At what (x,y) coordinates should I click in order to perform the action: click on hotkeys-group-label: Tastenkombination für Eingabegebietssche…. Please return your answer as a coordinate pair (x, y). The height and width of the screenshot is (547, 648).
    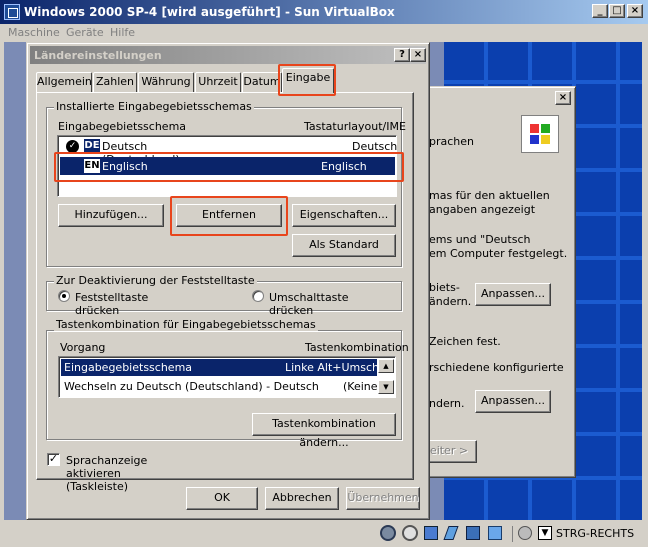
    Looking at the image, I should click on (186, 324).